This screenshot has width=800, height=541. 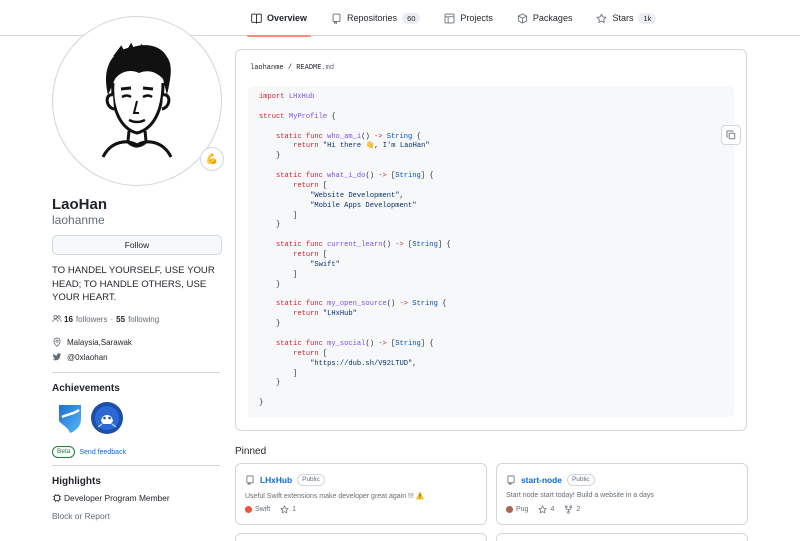 I want to click on repo-stars: 4, so click(x=546, y=509).